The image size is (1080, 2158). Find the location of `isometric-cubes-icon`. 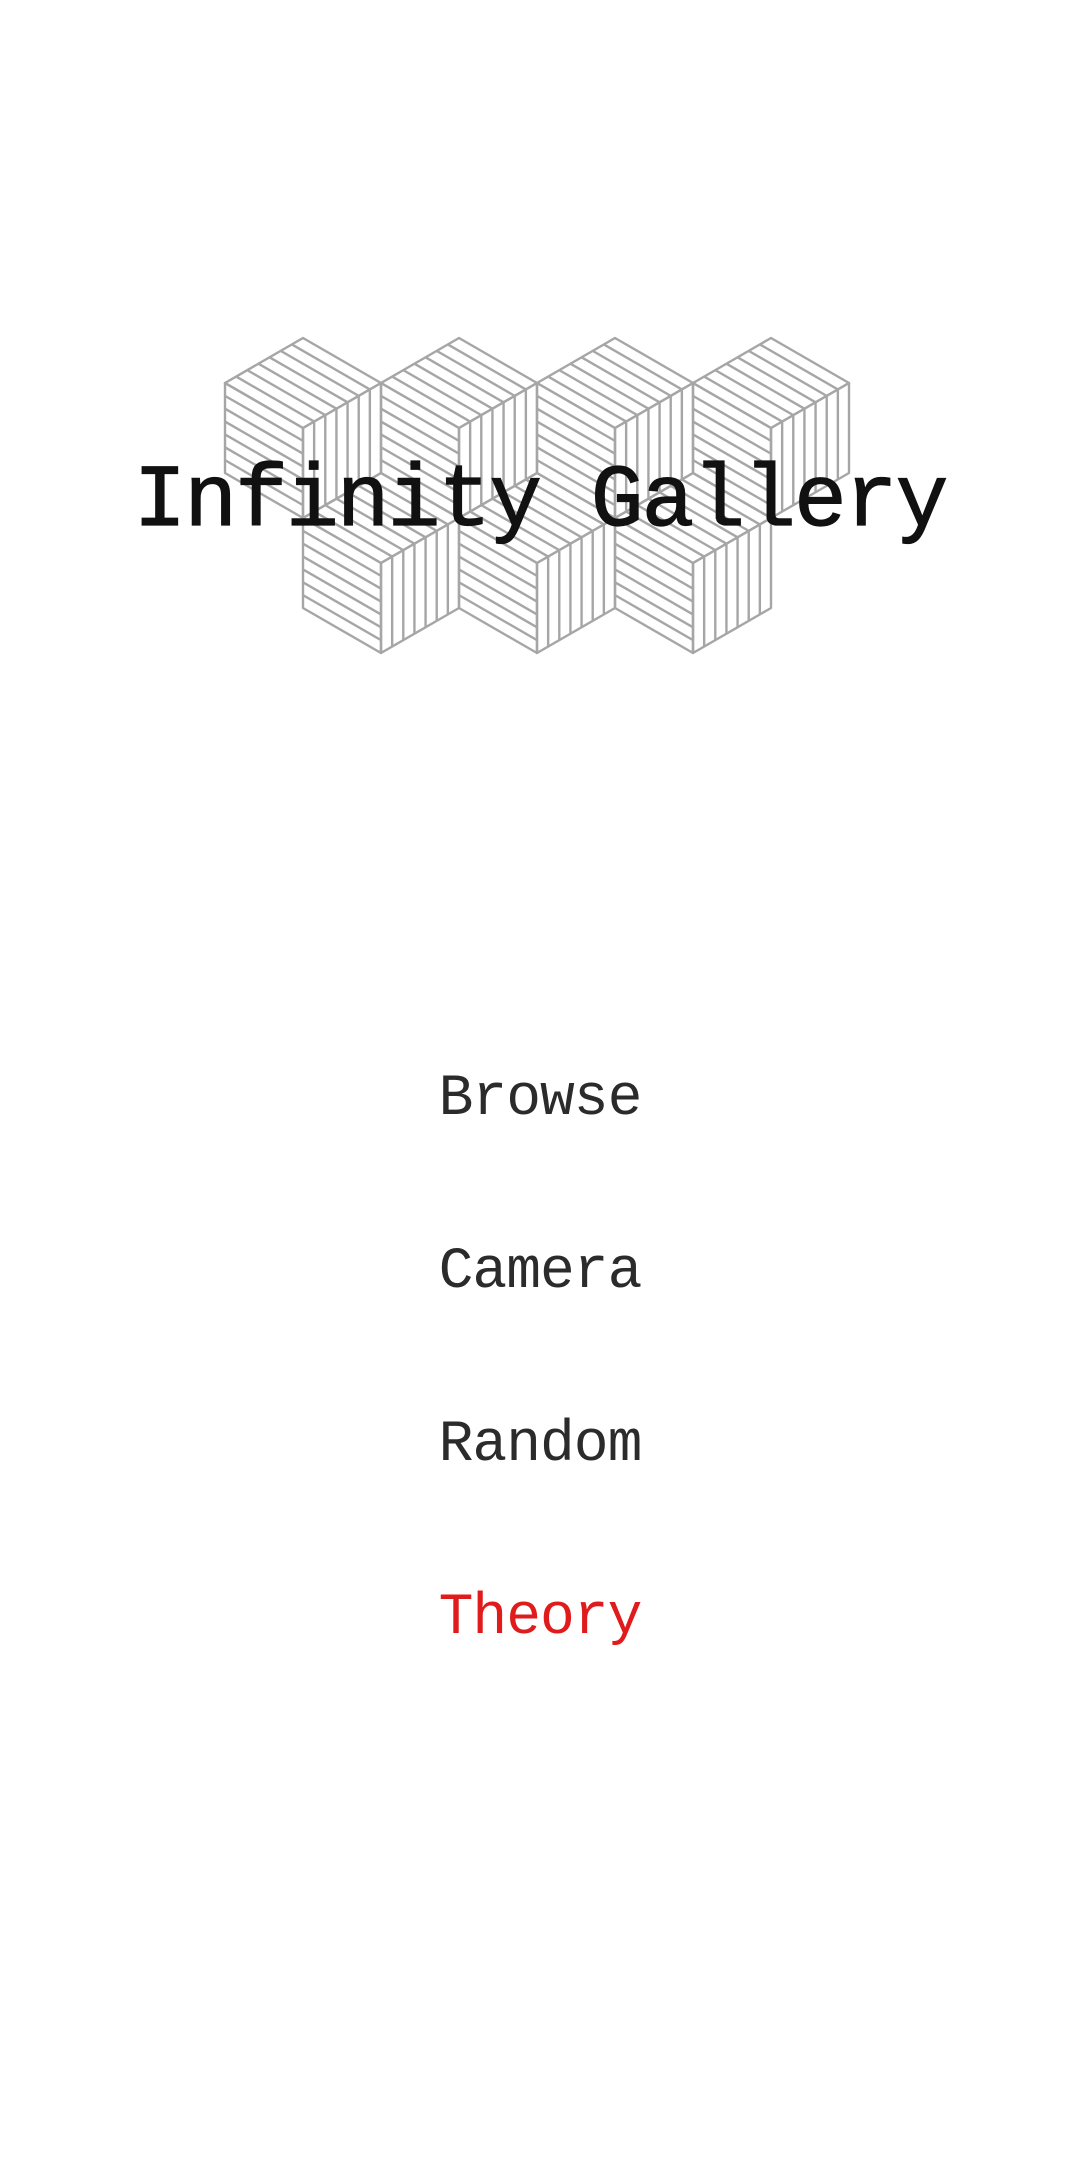

isometric-cubes-icon is located at coordinates (537, 495).